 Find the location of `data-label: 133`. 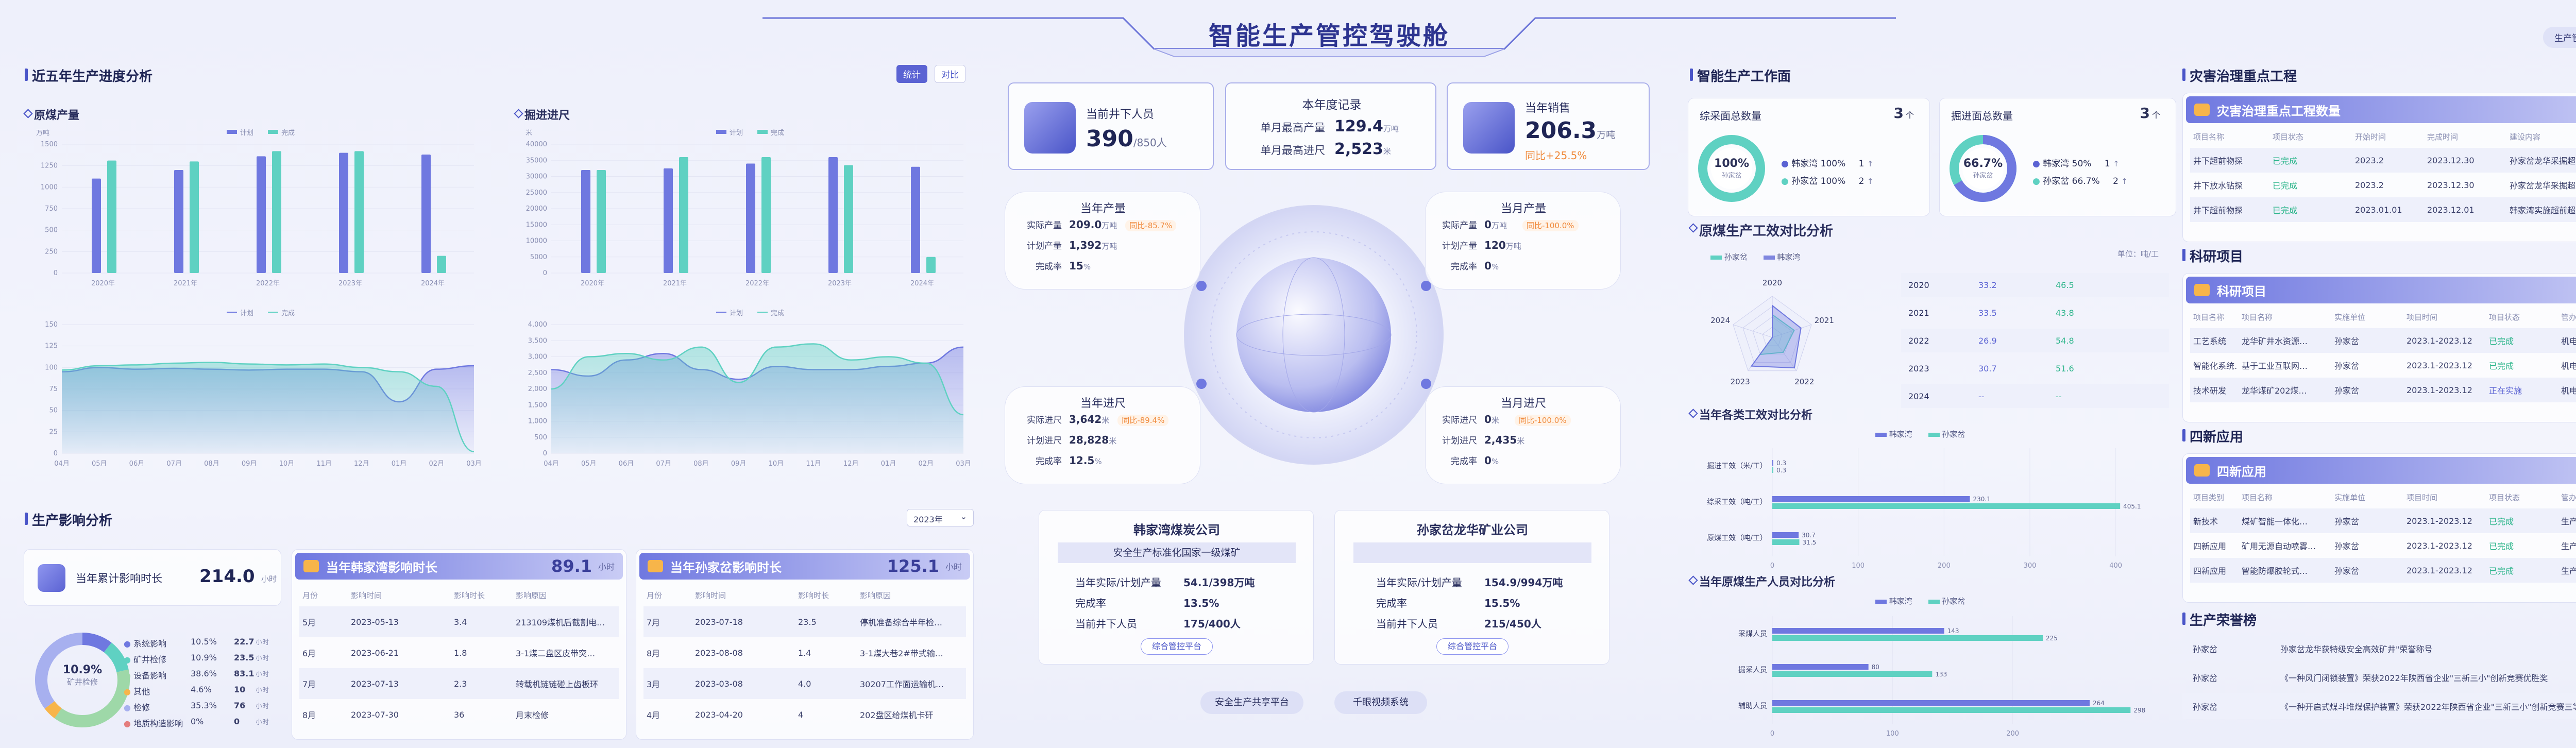

data-label: 133 is located at coordinates (1941, 674).